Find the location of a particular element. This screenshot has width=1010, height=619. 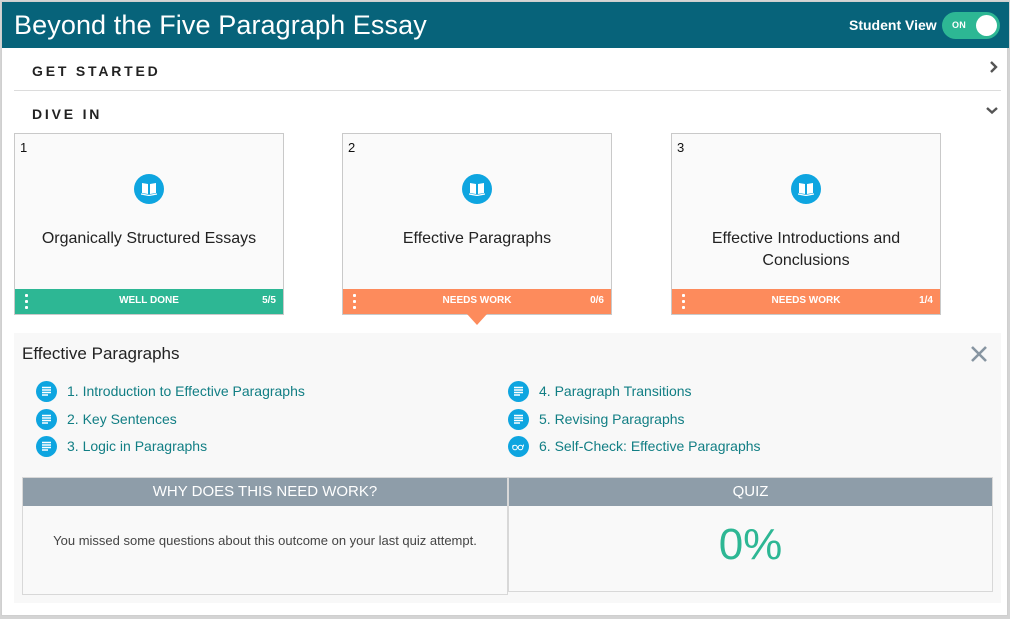

lesson-label: 2. Key Sentences is located at coordinates (122, 419).